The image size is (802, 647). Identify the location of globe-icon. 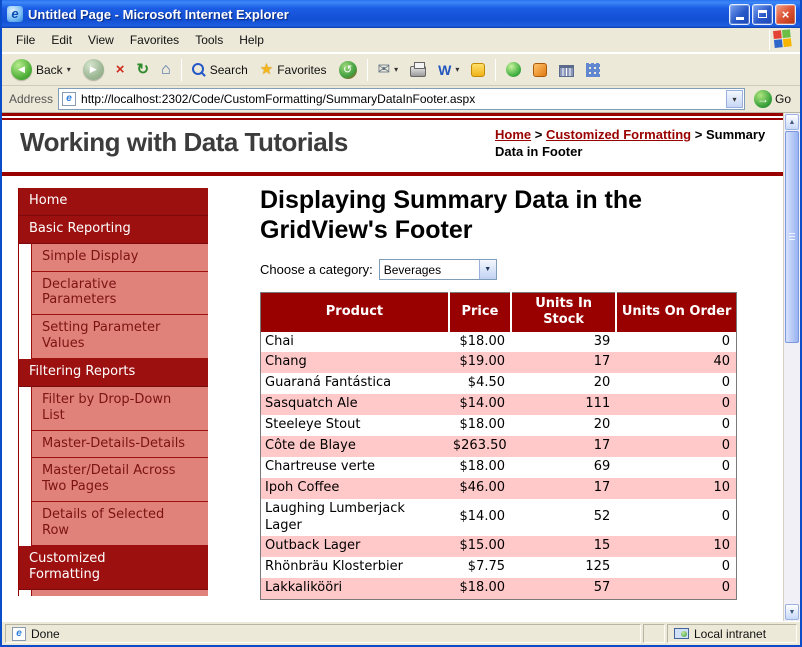
(514, 69).